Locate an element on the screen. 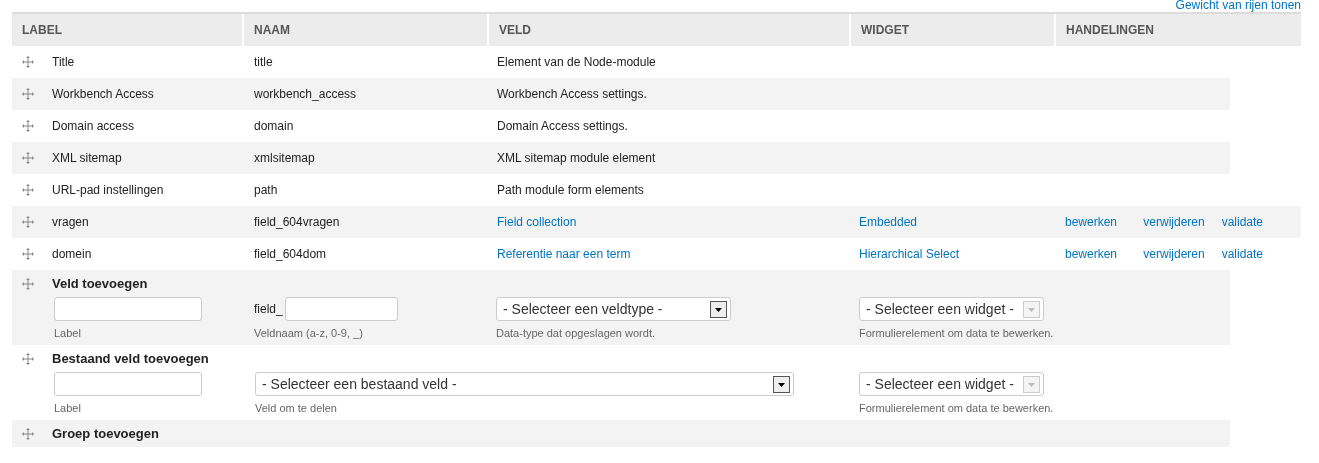  machine-name: workbench_access is located at coordinates (305, 94).